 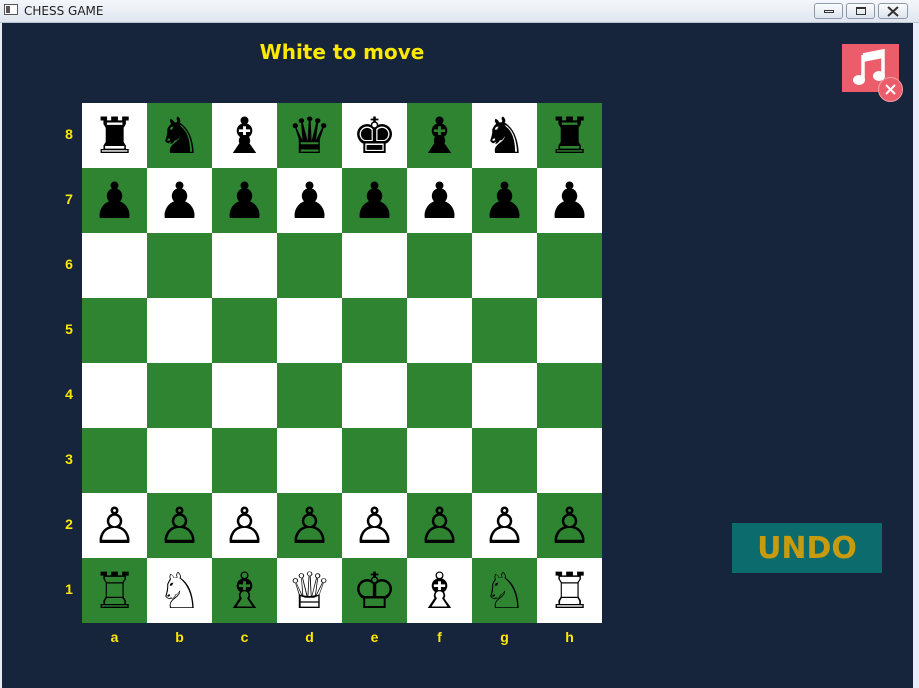 I want to click on square-a2: ♙, so click(x=114, y=525).